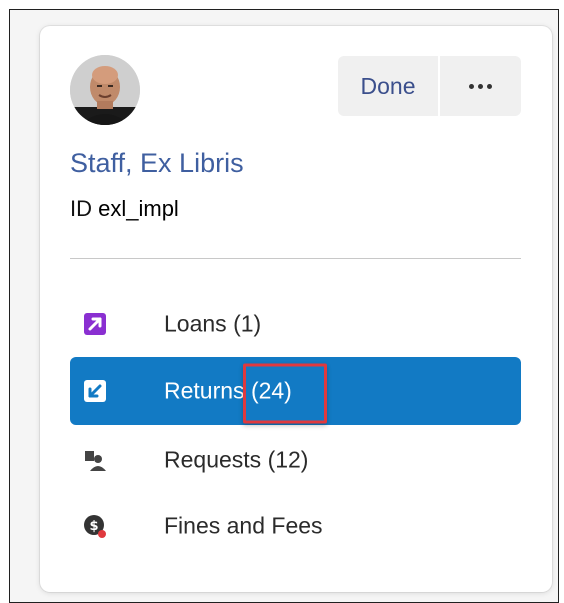 This screenshot has height=603, width=564. Describe the element at coordinates (95, 324) in the screenshot. I see `loans-icon` at that location.